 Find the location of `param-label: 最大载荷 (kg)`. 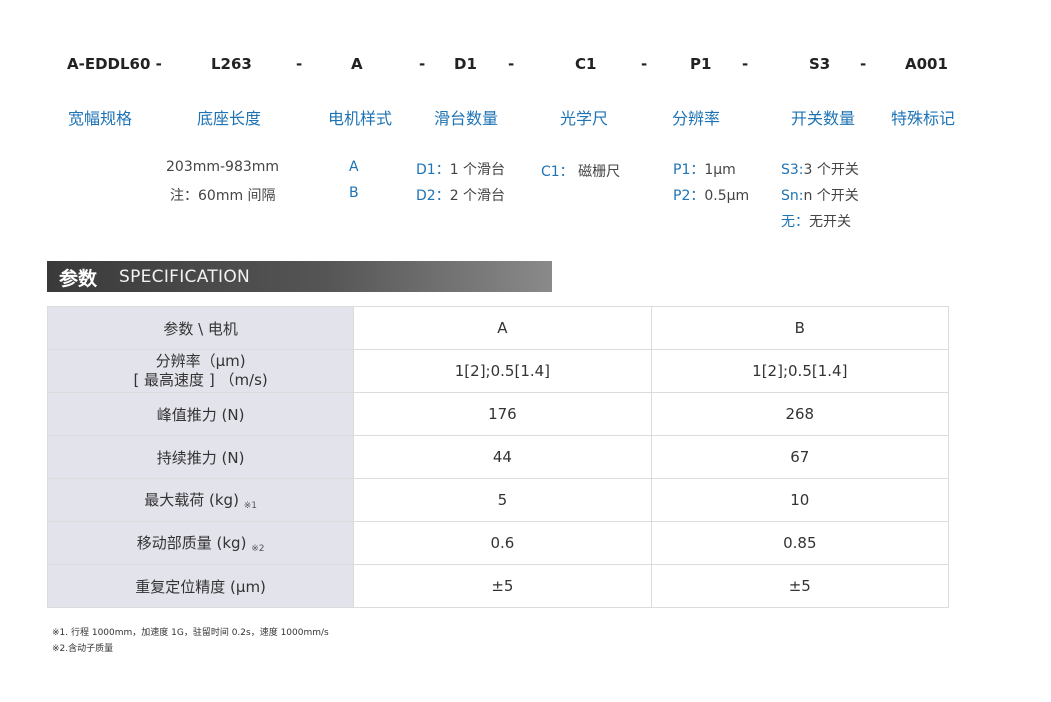

param-label: 最大载荷 (kg) is located at coordinates (191, 500).